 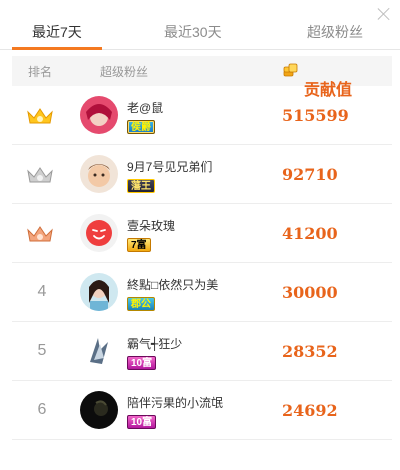 What do you see at coordinates (154, 343) in the screenshot?
I see `fan-name: 霸气┽狂少` at bounding box center [154, 343].